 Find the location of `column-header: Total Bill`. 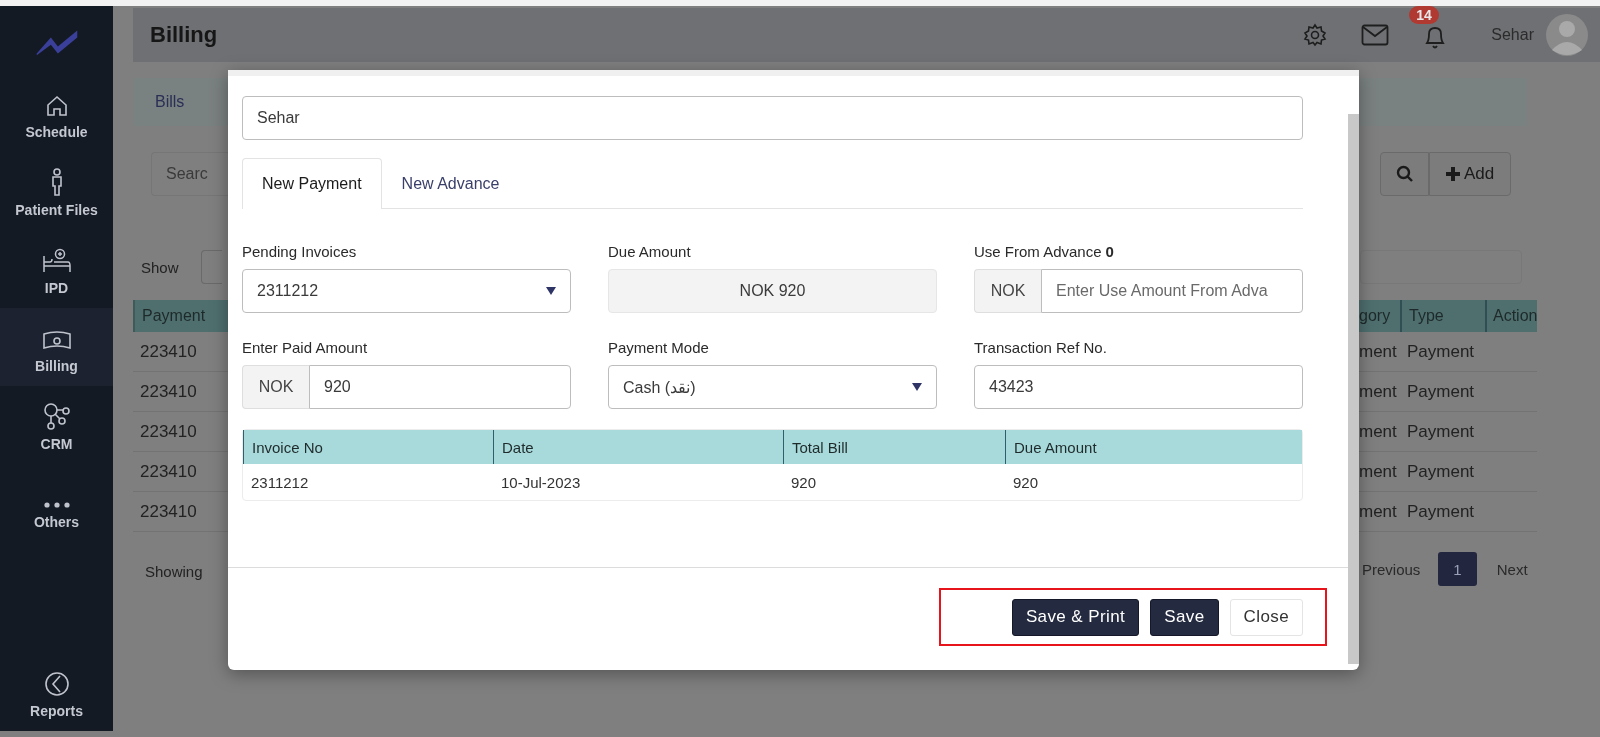

column-header: Total Bill is located at coordinates (894, 447).